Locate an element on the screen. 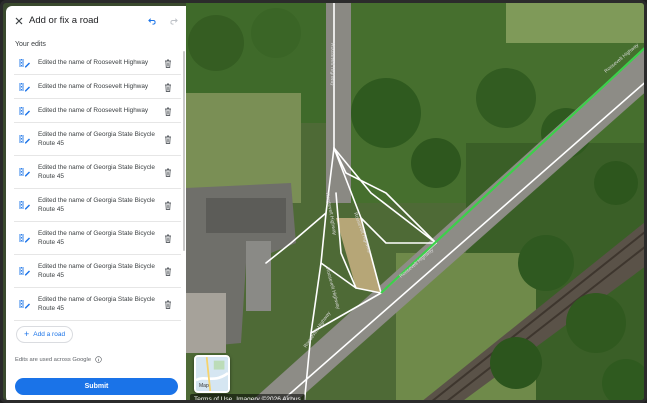 Image resolution: width=647 pixels, height=403 pixels. your-edits-heading: Your edits is located at coordinates (30, 44).